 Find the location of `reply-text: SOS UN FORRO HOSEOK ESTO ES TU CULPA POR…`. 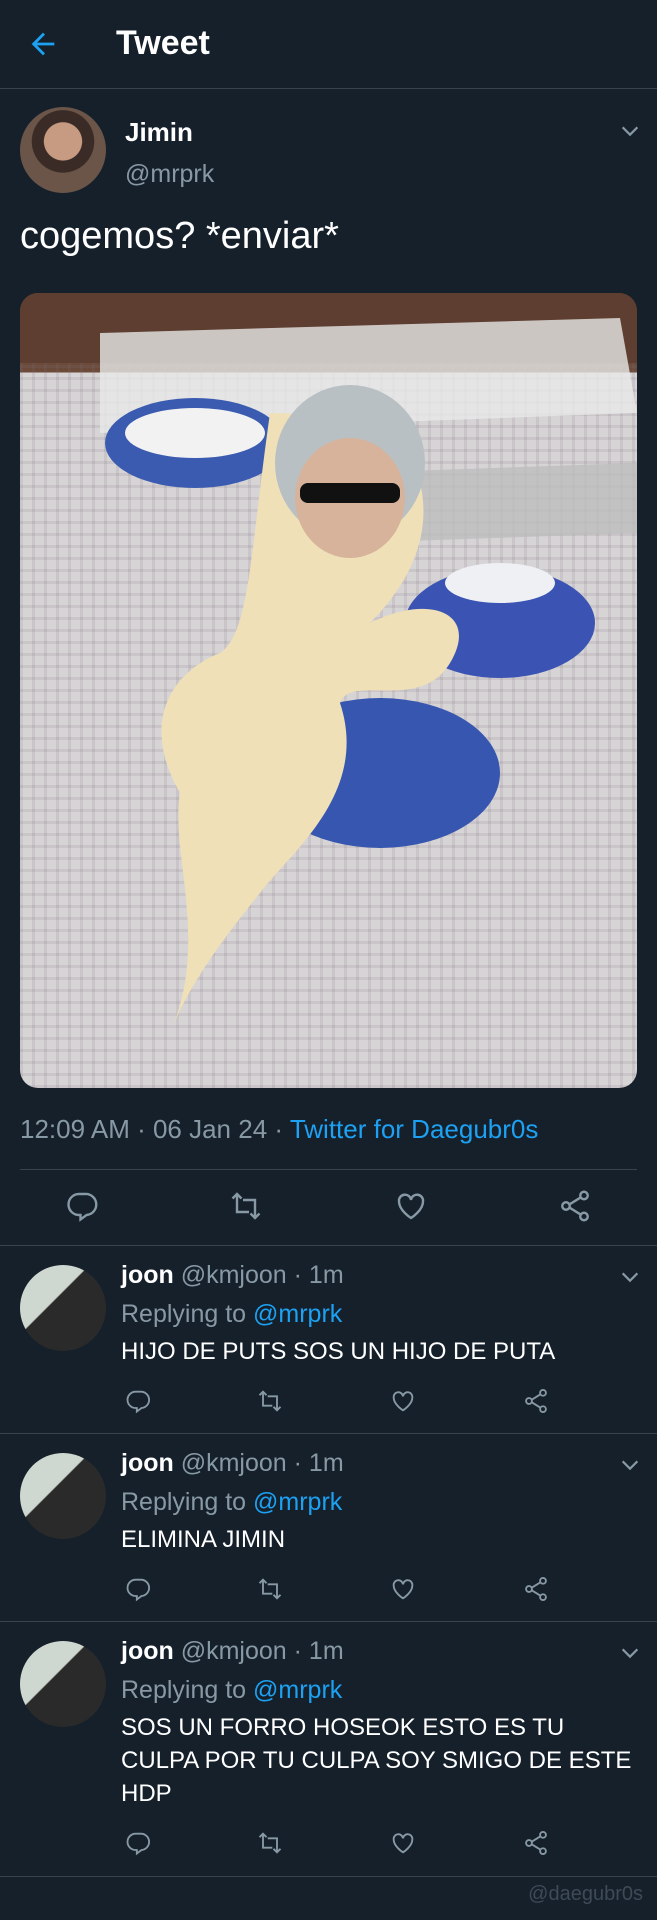

reply-text: SOS UN FORRO HOSEOK ESTO ES TU CULPA POR… is located at coordinates (376, 1760).